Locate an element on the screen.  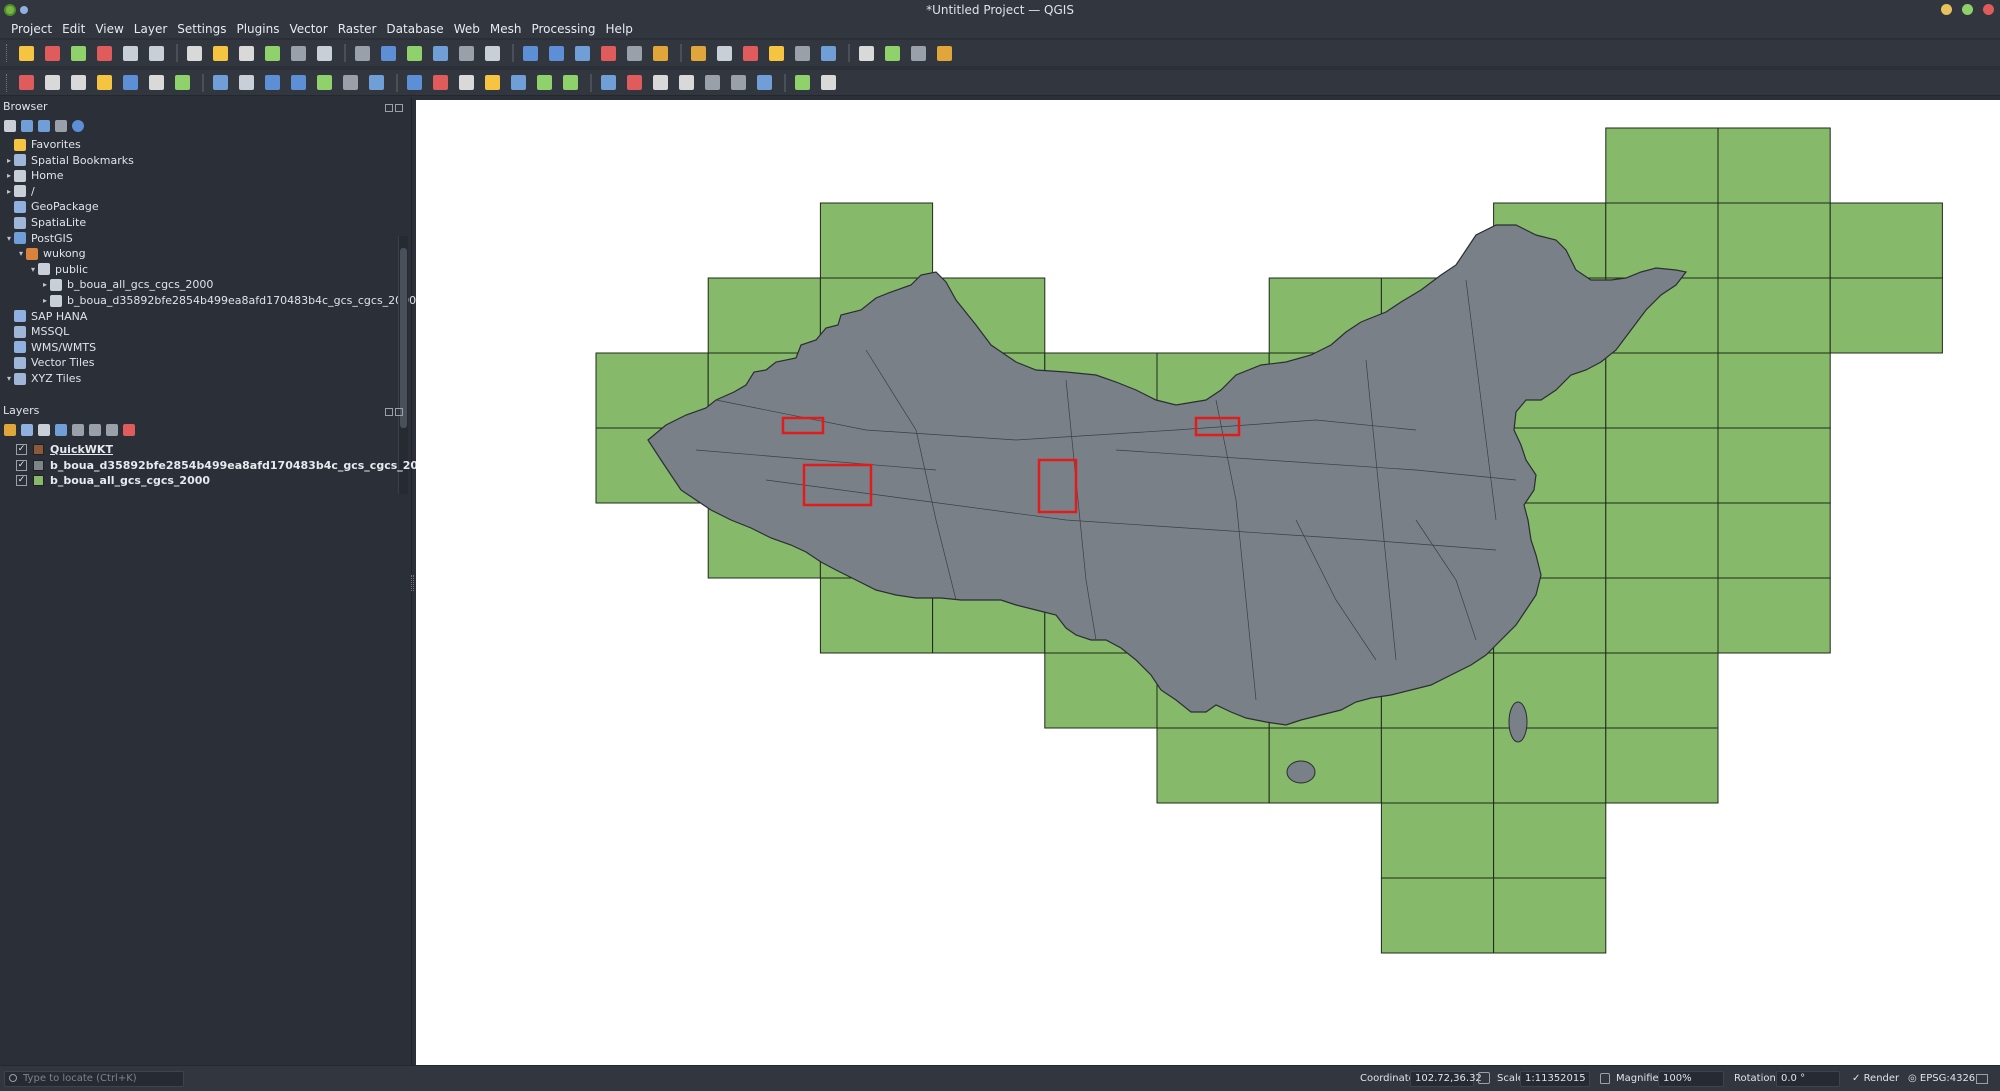
menu-project: Project is located at coordinates (31, 29).